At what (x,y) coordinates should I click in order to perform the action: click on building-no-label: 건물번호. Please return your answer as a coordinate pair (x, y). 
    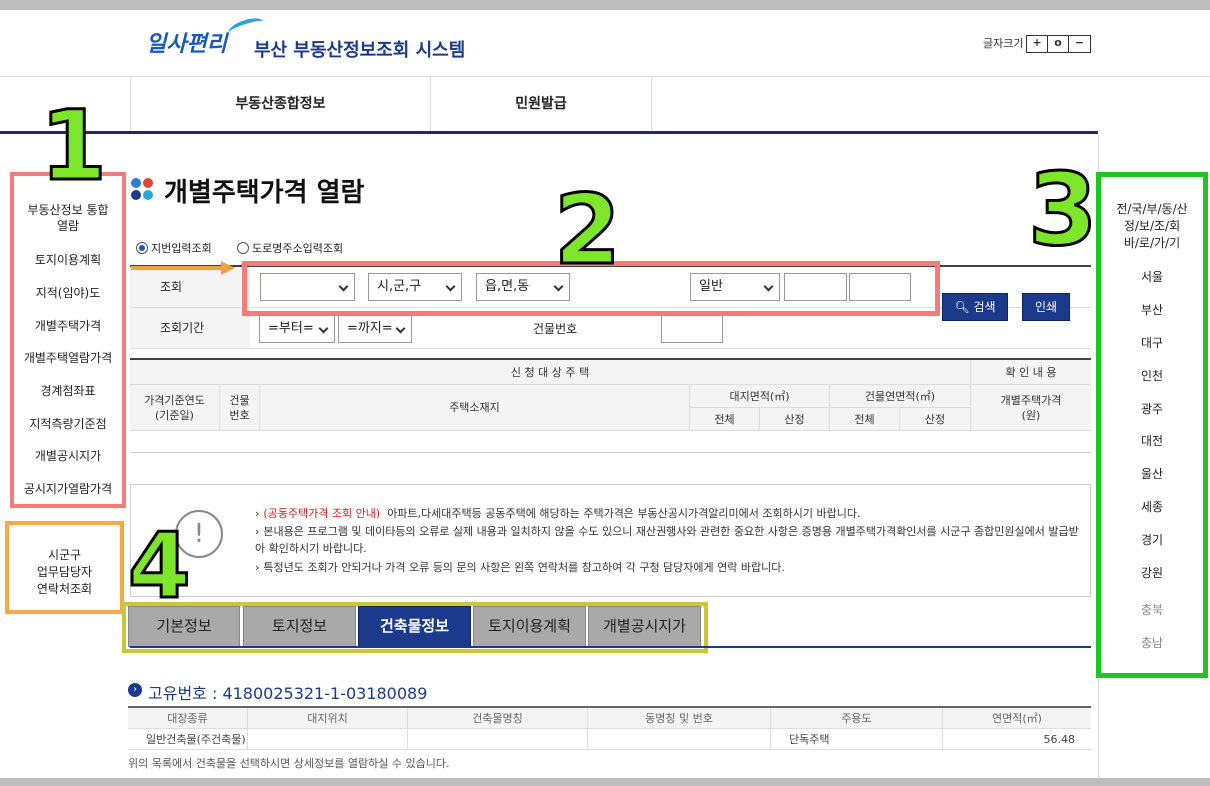
    Looking at the image, I should click on (555, 329).